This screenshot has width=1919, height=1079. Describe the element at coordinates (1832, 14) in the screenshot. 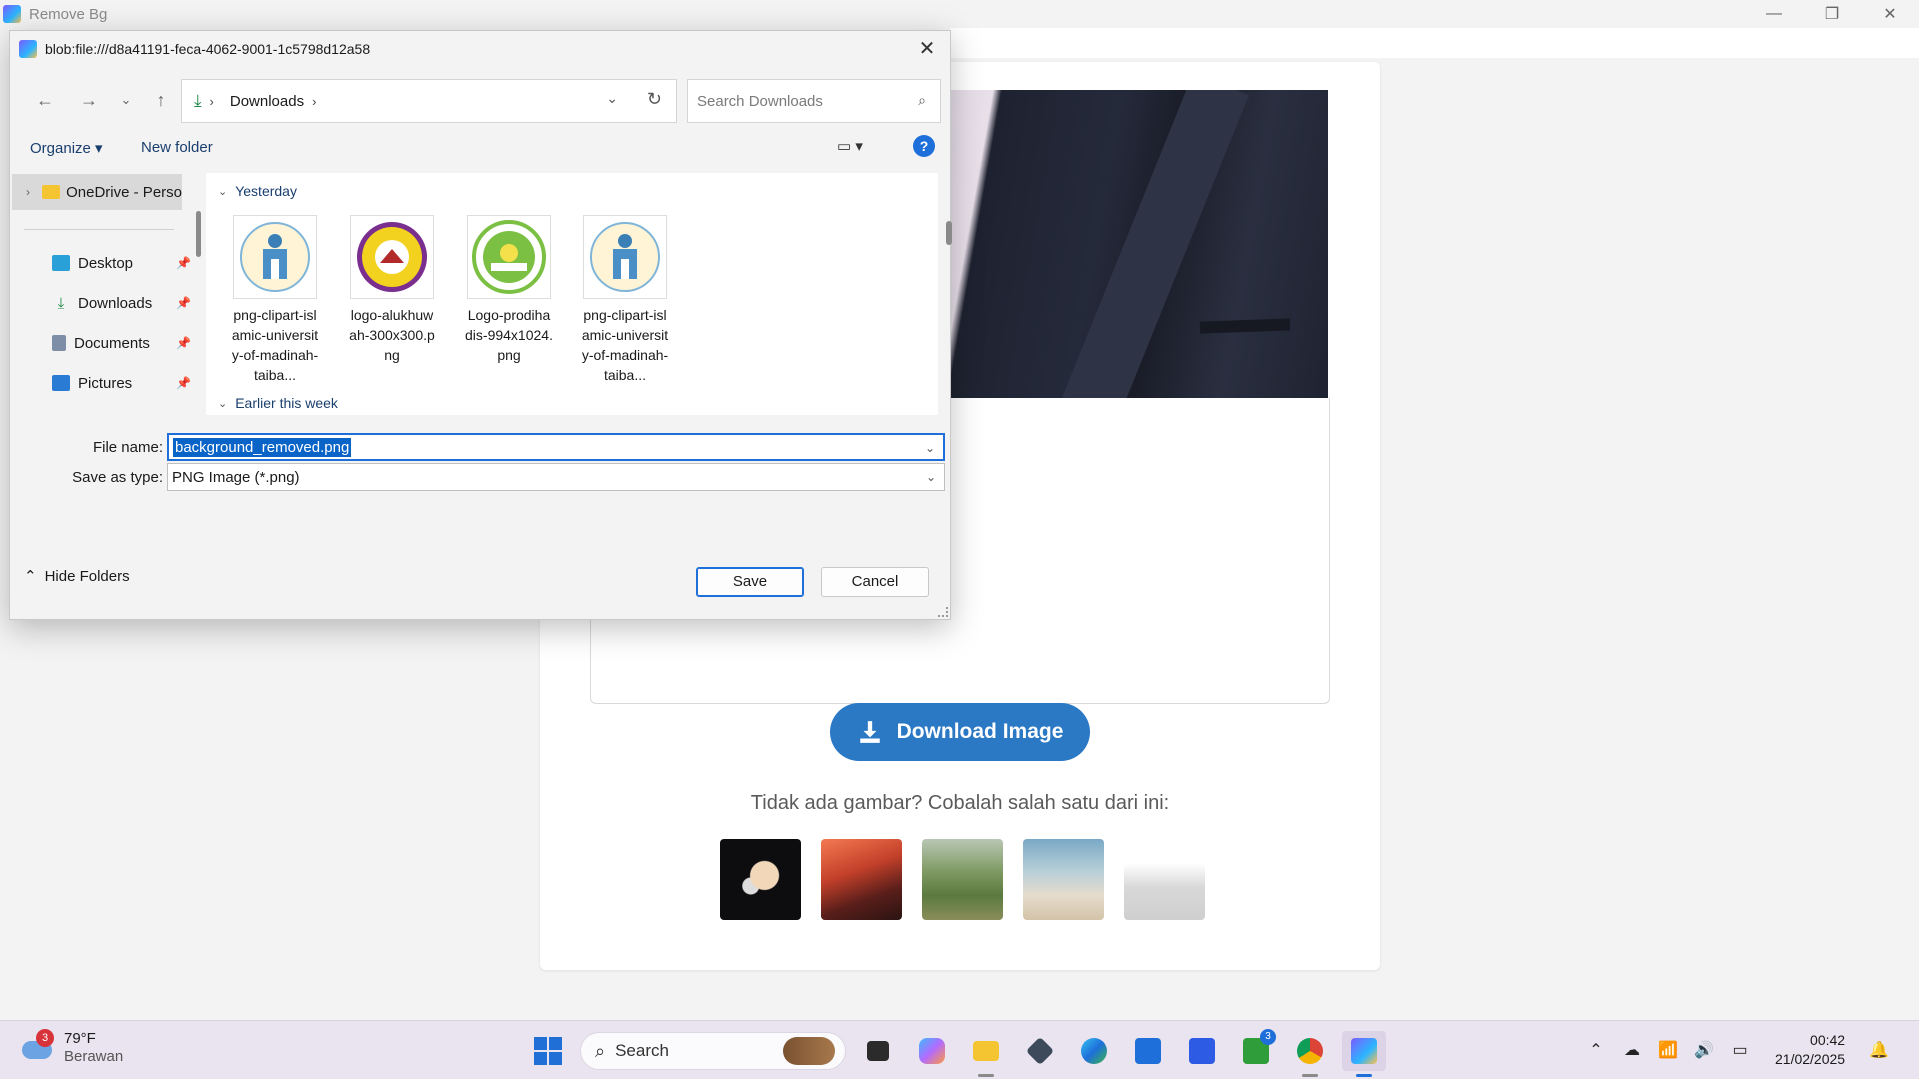

I see `maximize-button: ❐` at that location.